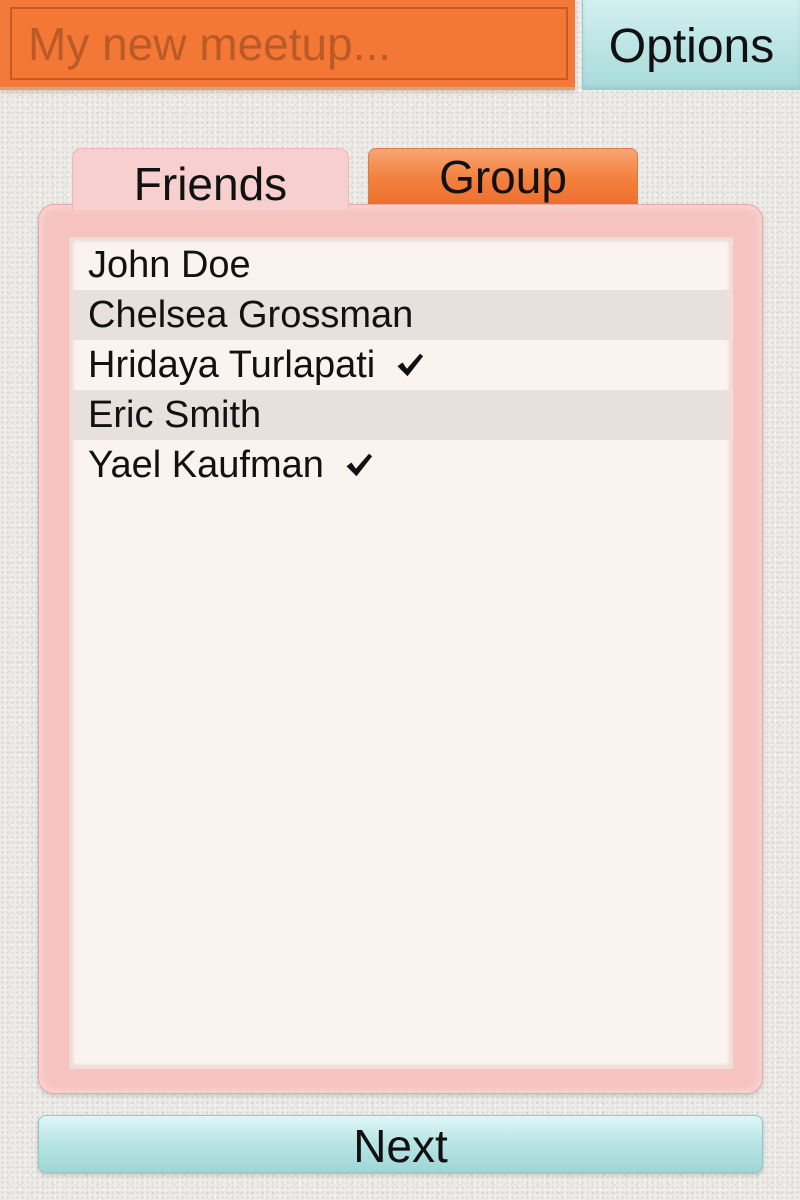 The image size is (800, 1200). I want to click on friend-name: Eric Smith, so click(175, 414).